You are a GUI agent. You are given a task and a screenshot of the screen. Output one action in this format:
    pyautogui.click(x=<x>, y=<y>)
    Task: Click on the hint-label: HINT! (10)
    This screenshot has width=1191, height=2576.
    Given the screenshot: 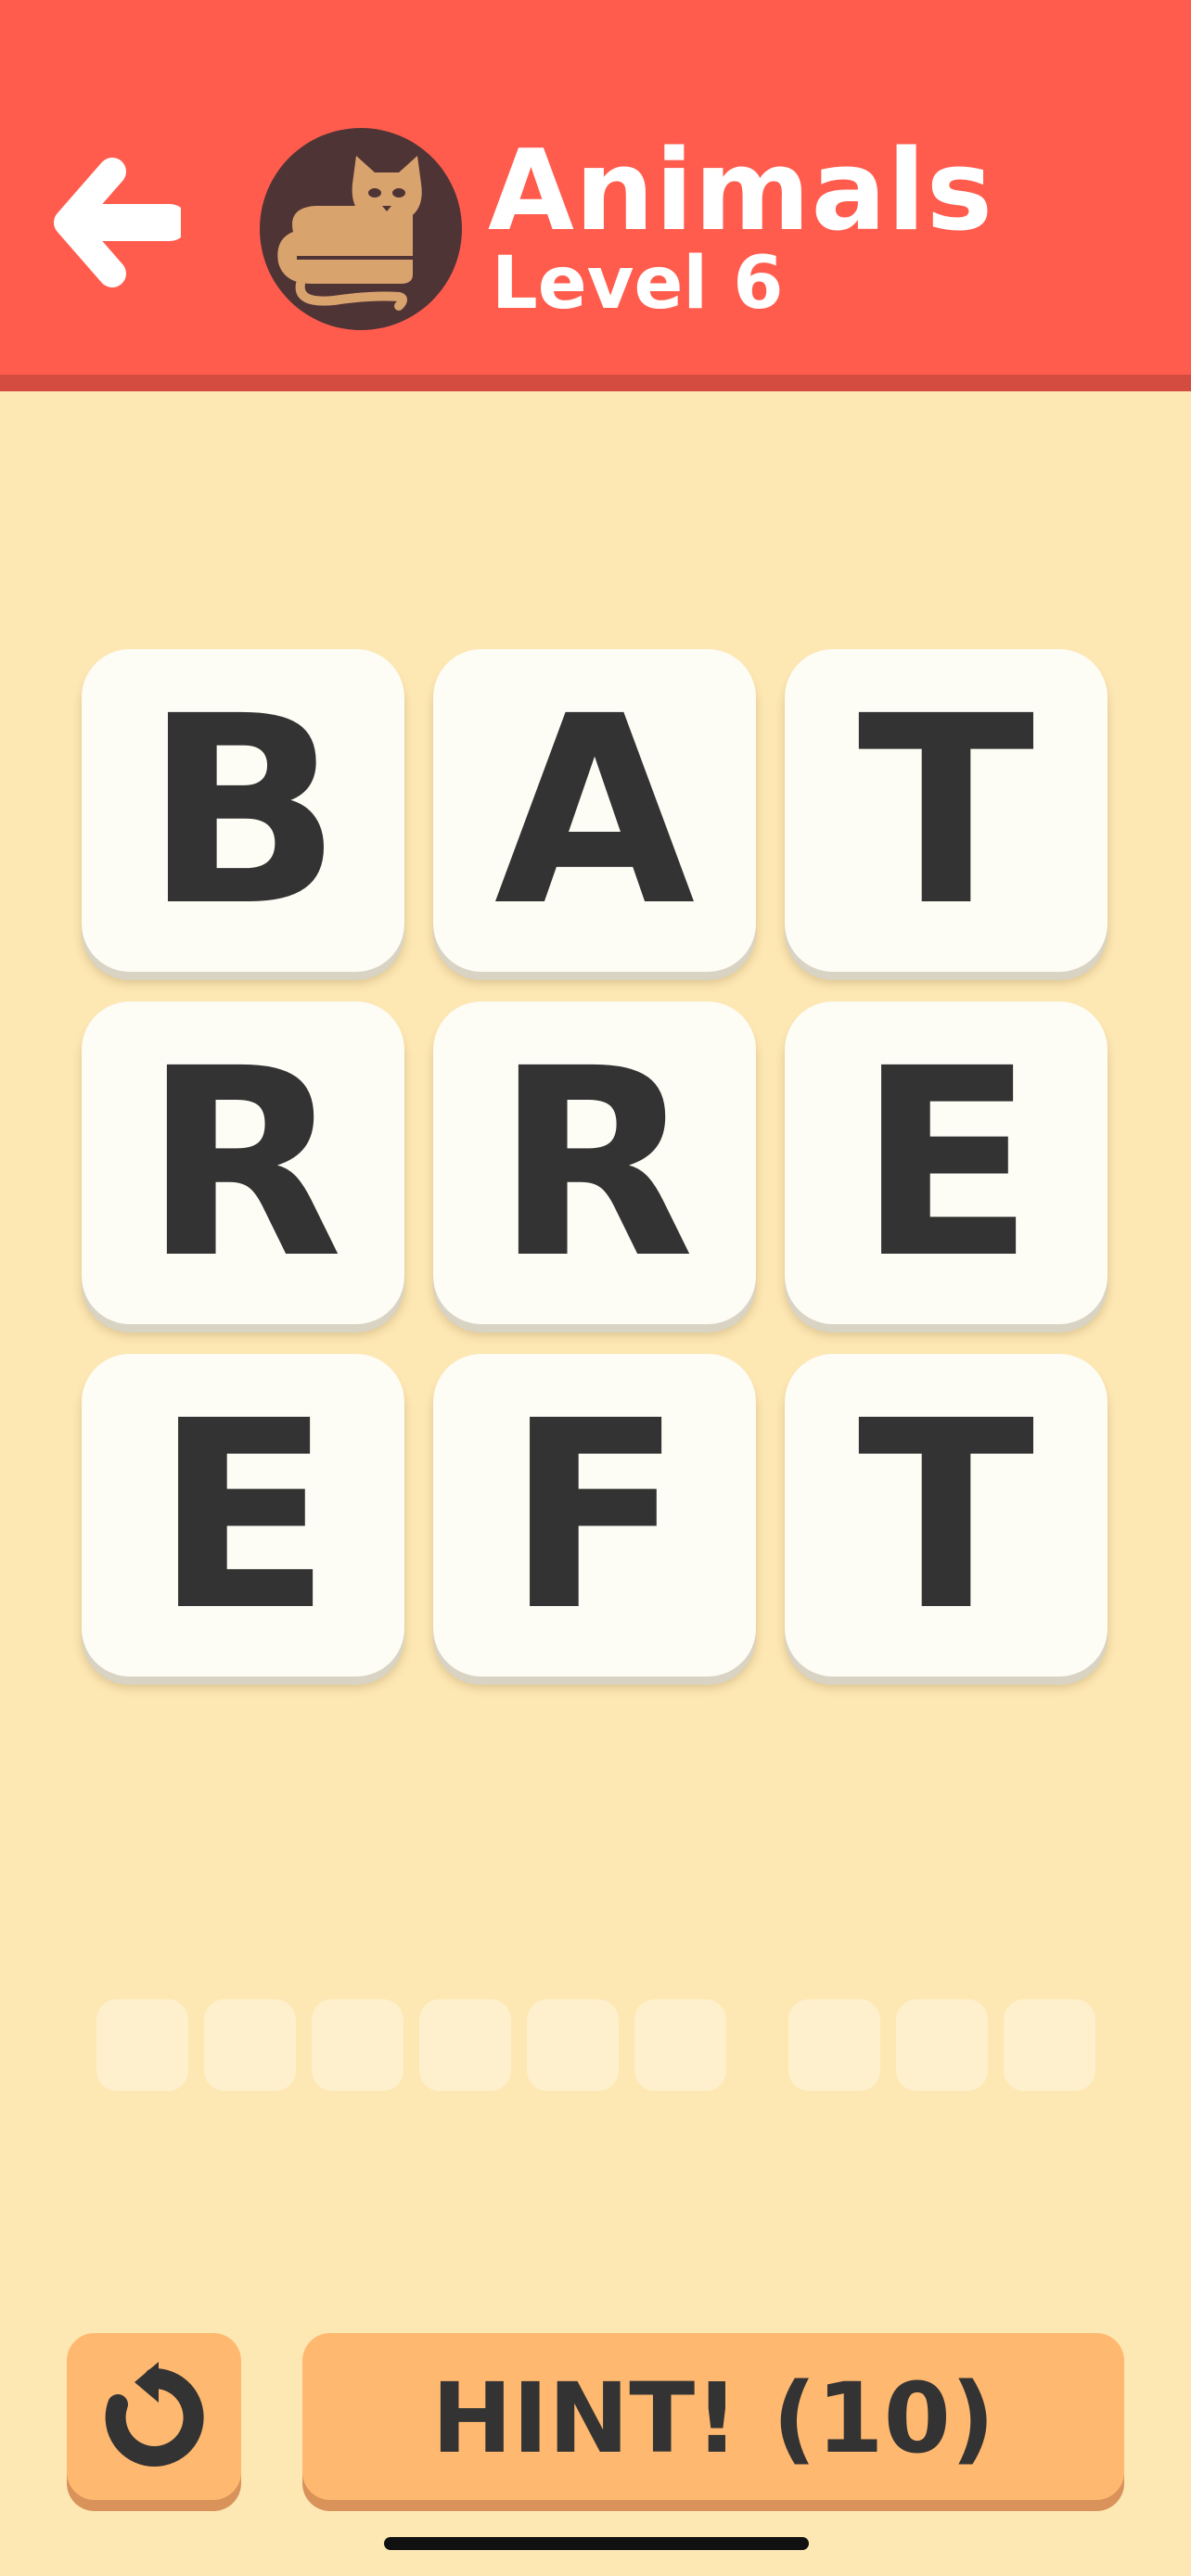 What is the action you would take?
    pyautogui.click(x=713, y=2419)
    